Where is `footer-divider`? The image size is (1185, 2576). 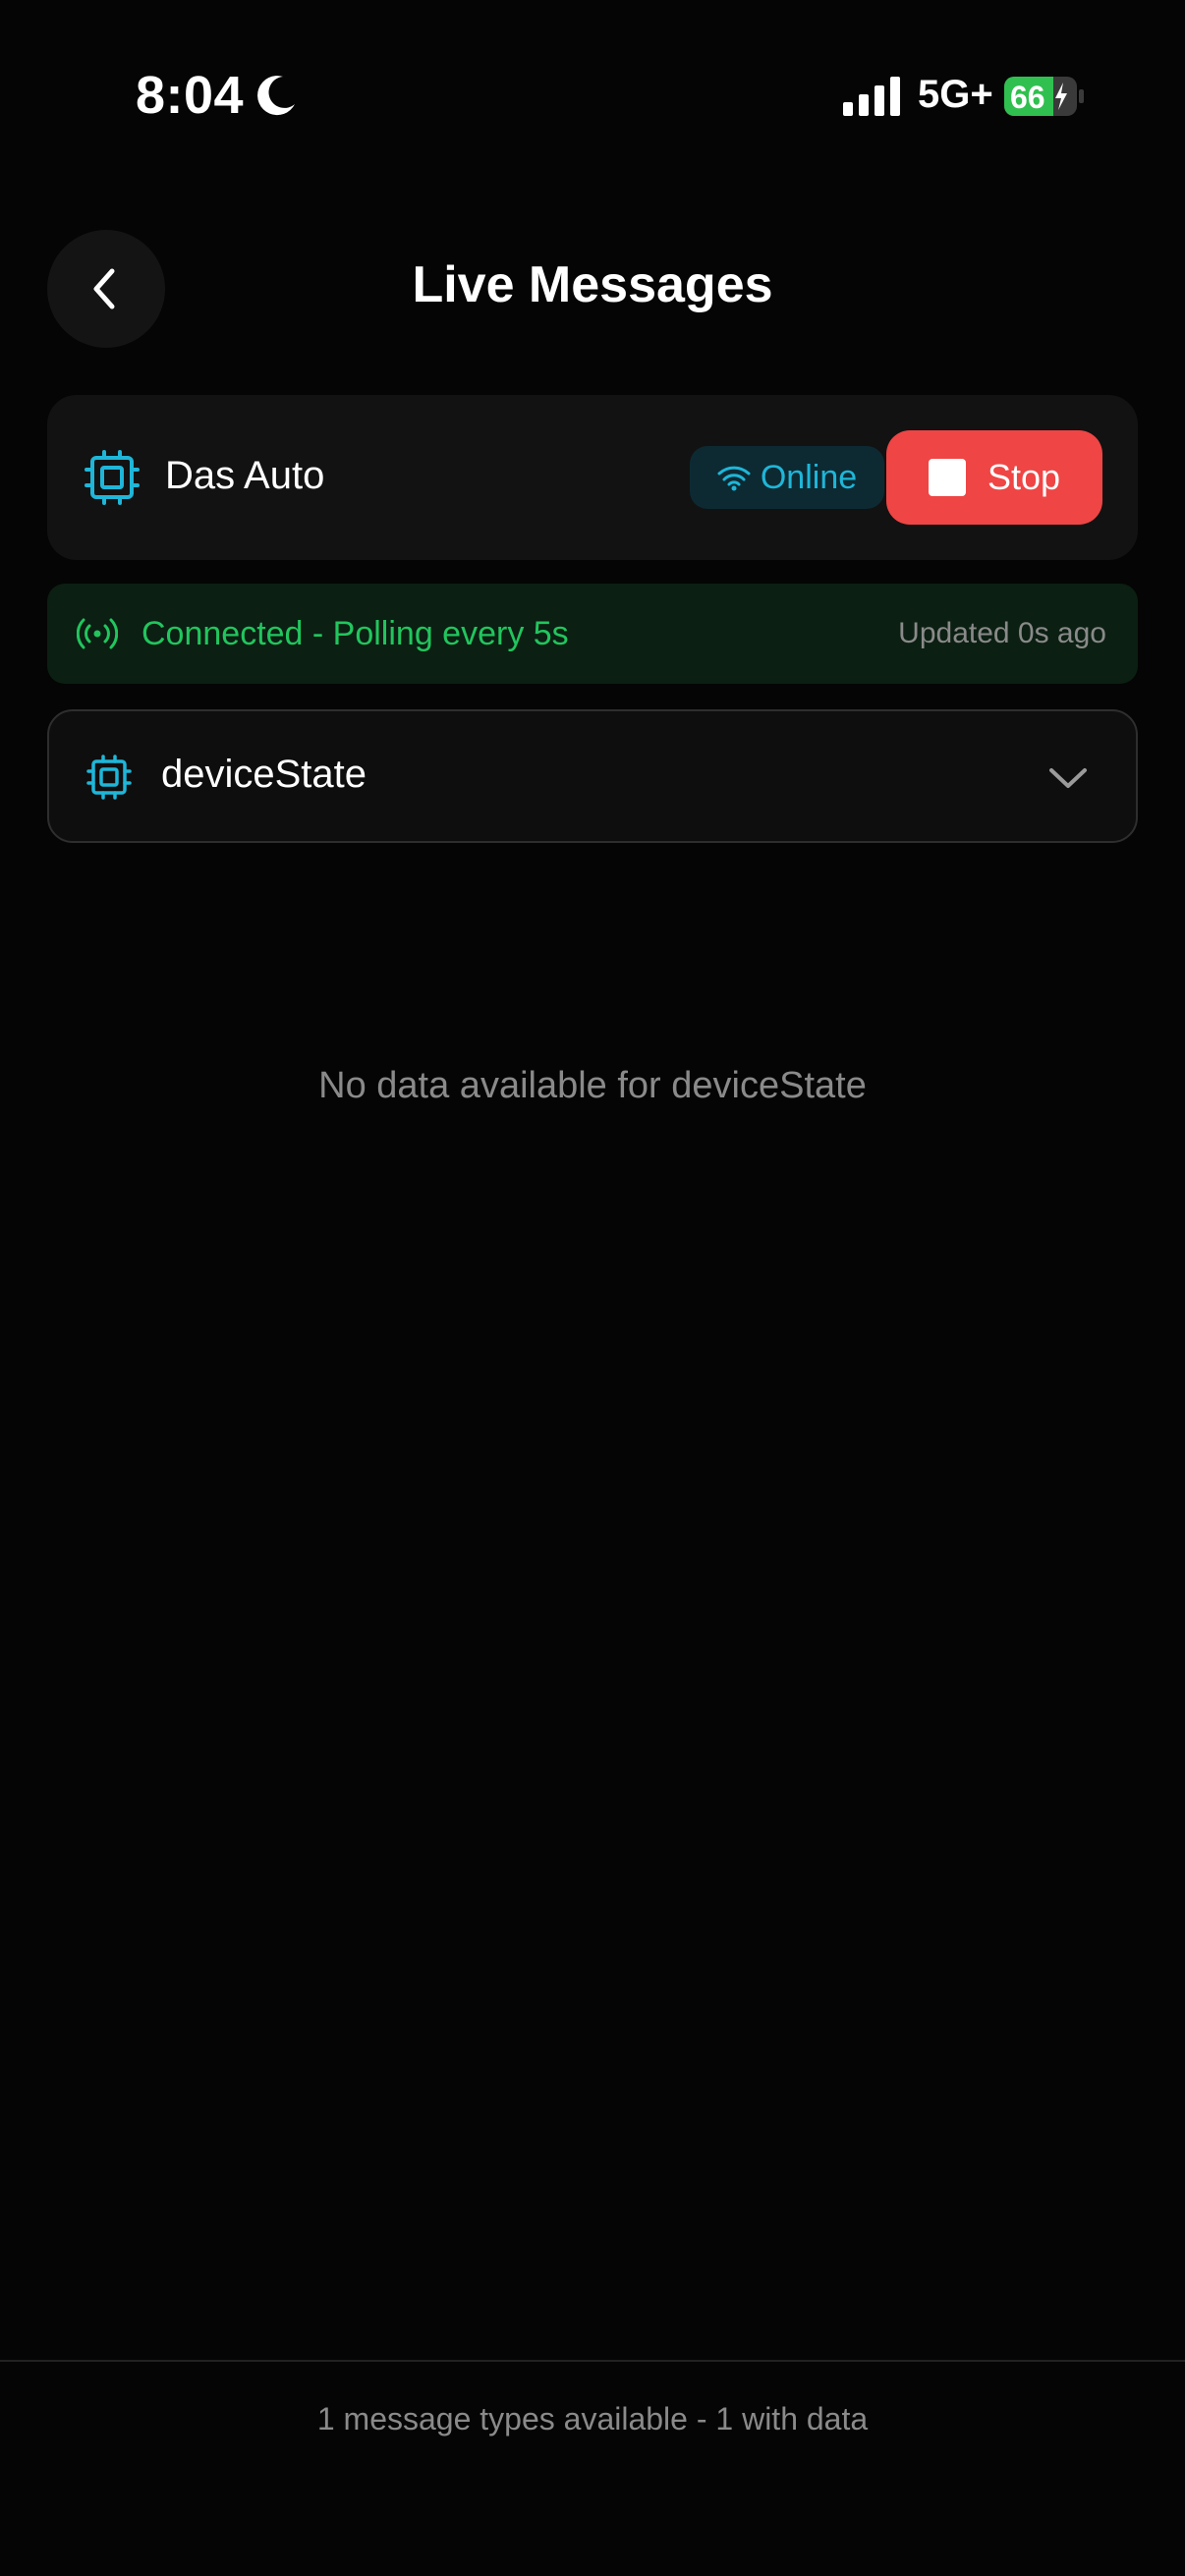
footer-divider is located at coordinates (592, 2361).